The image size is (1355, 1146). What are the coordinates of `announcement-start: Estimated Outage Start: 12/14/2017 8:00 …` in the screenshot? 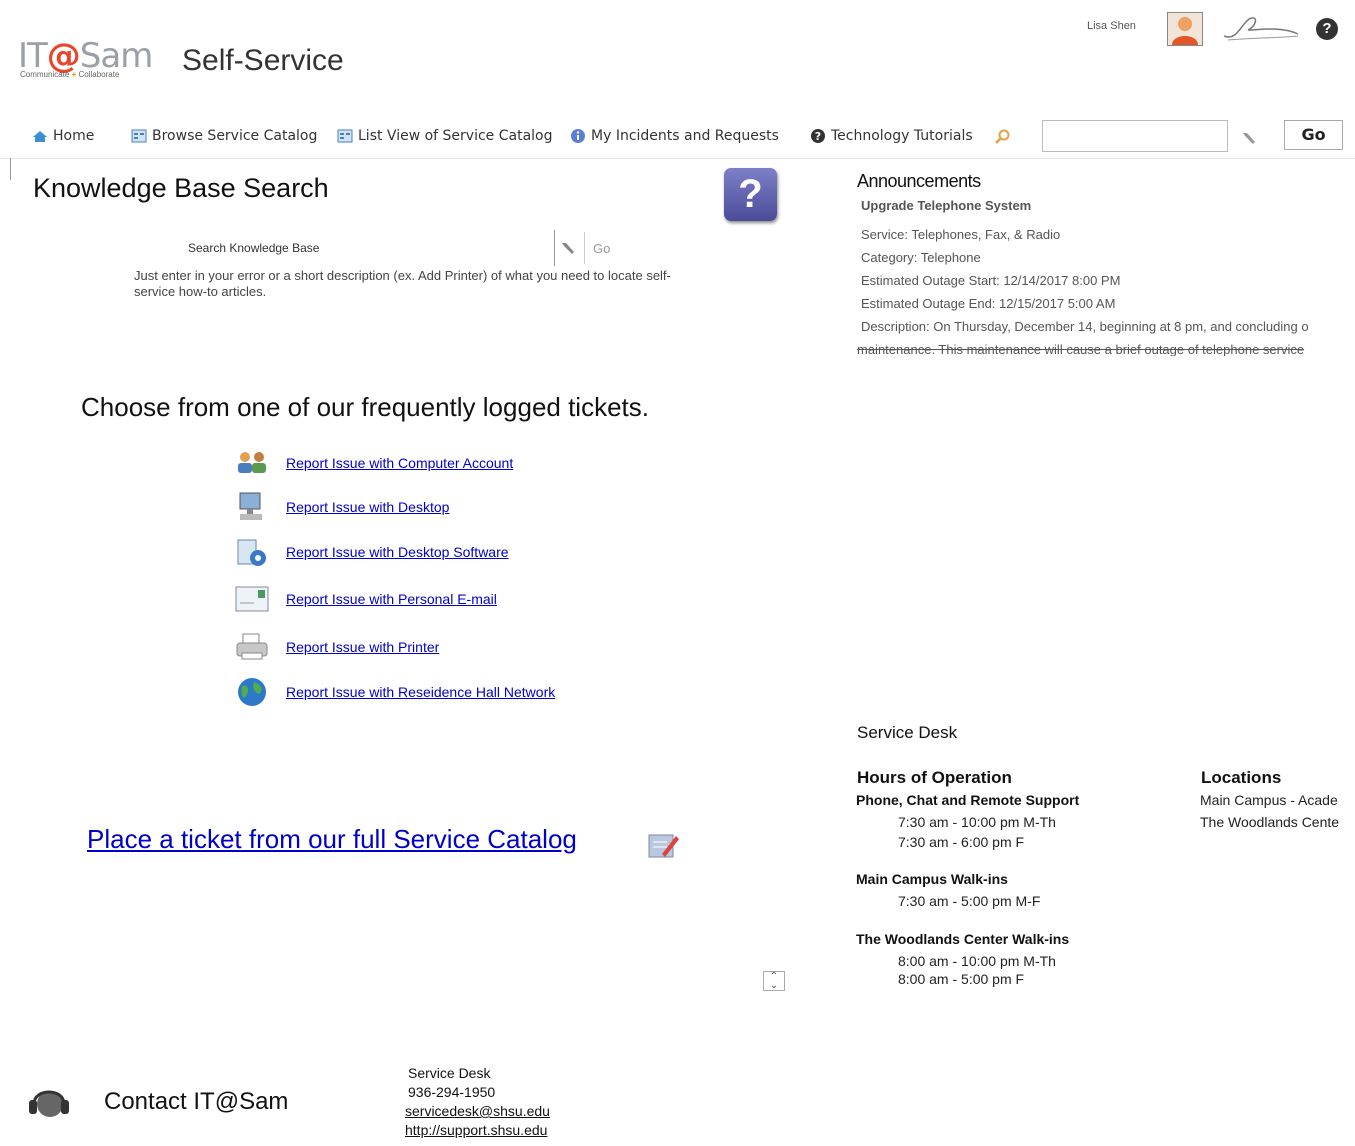 It's located at (991, 280).